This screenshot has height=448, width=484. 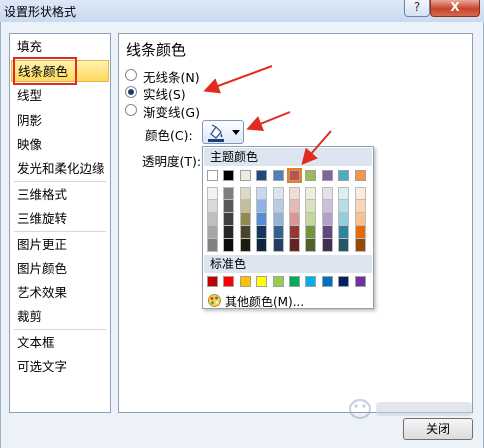 I want to click on window-title: 设置形状格式, so click(x=40, y=12).